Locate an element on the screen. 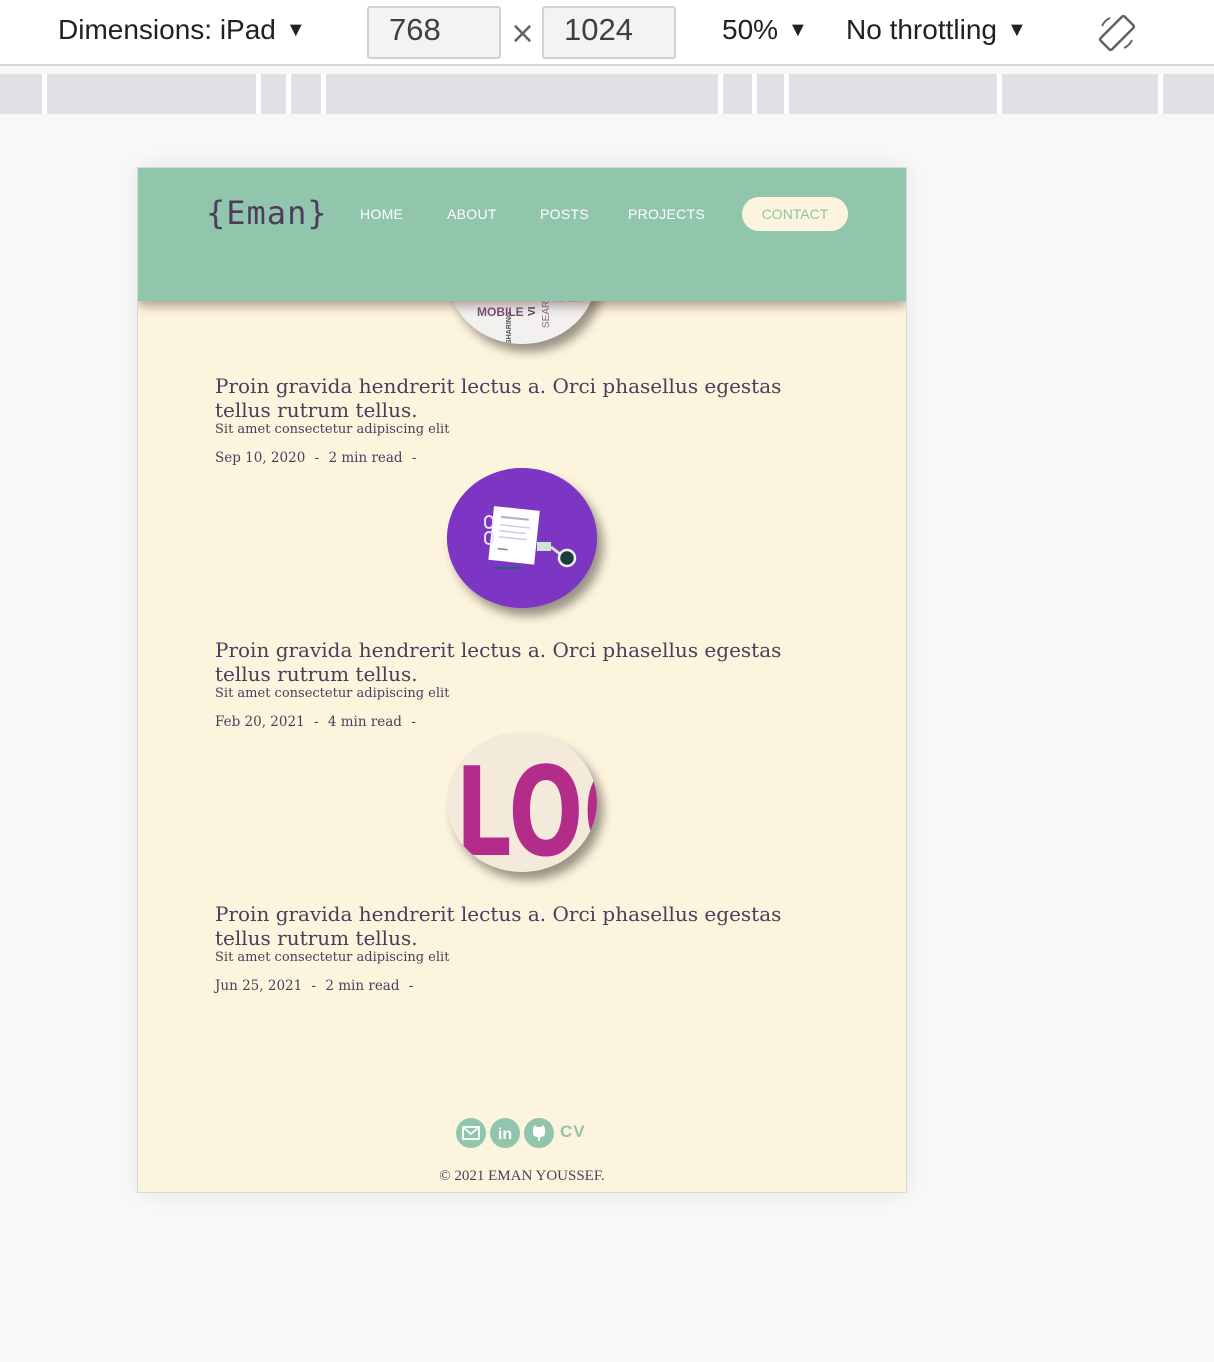 The width and height of the screenshot is (1214, 1362). post-date: Feb 20, 2021 is located at coordinates (260, 722).